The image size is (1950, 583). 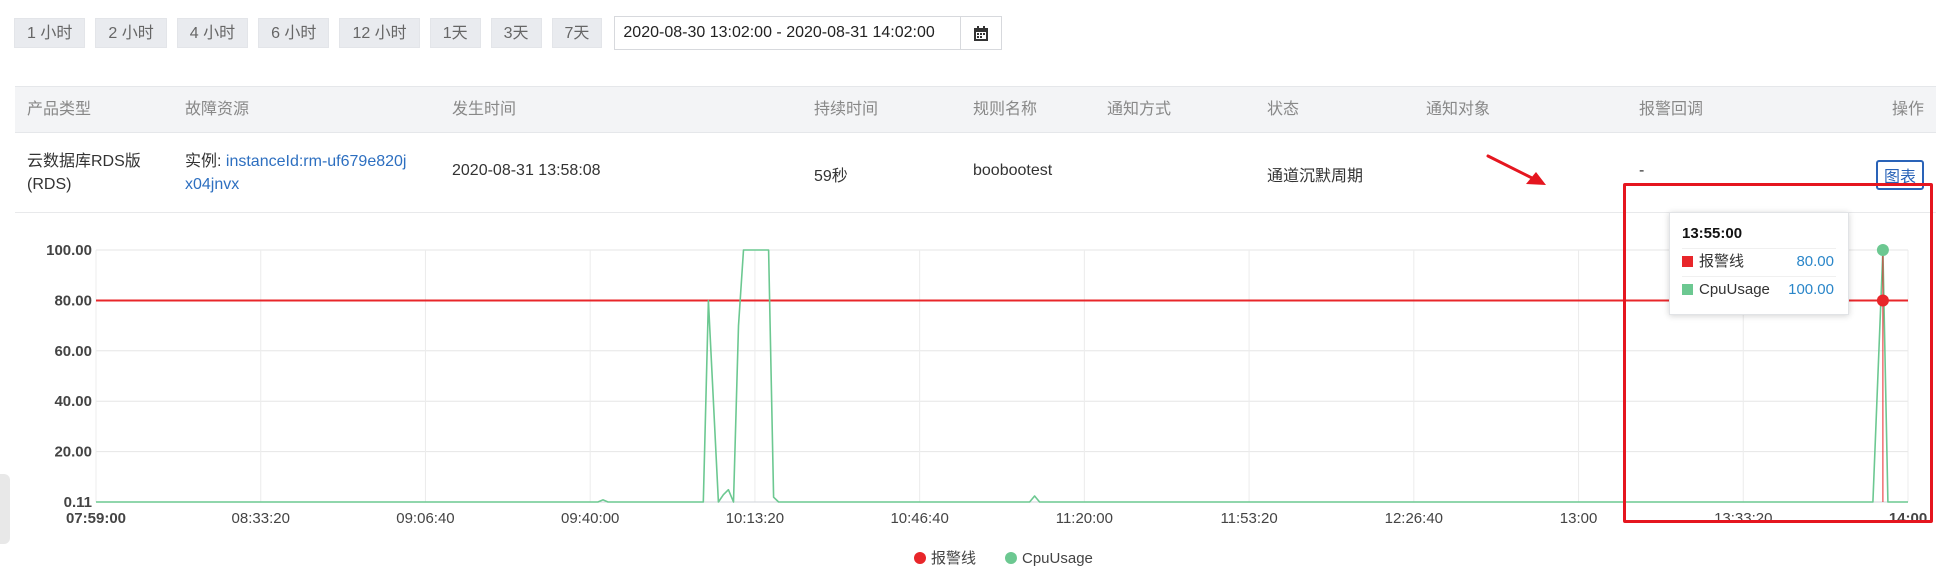 I want to click on x-tick-label: 10:46:40, so click(x=919, y=518).